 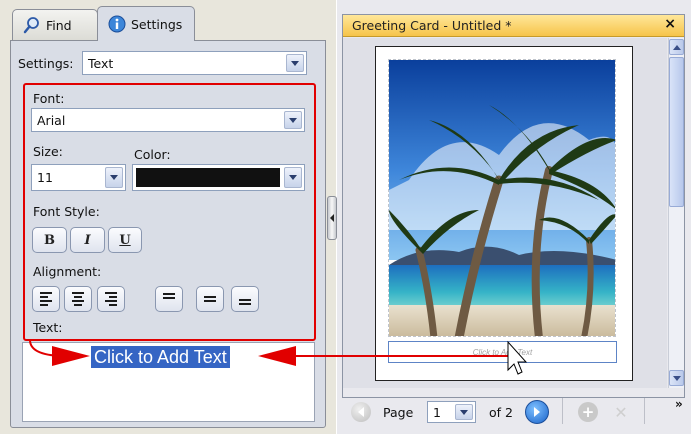 What do you see at coordinates (517, 357) in the screenshot?
I see `mouse-cursor-icon` at bounding box center [517, 357].